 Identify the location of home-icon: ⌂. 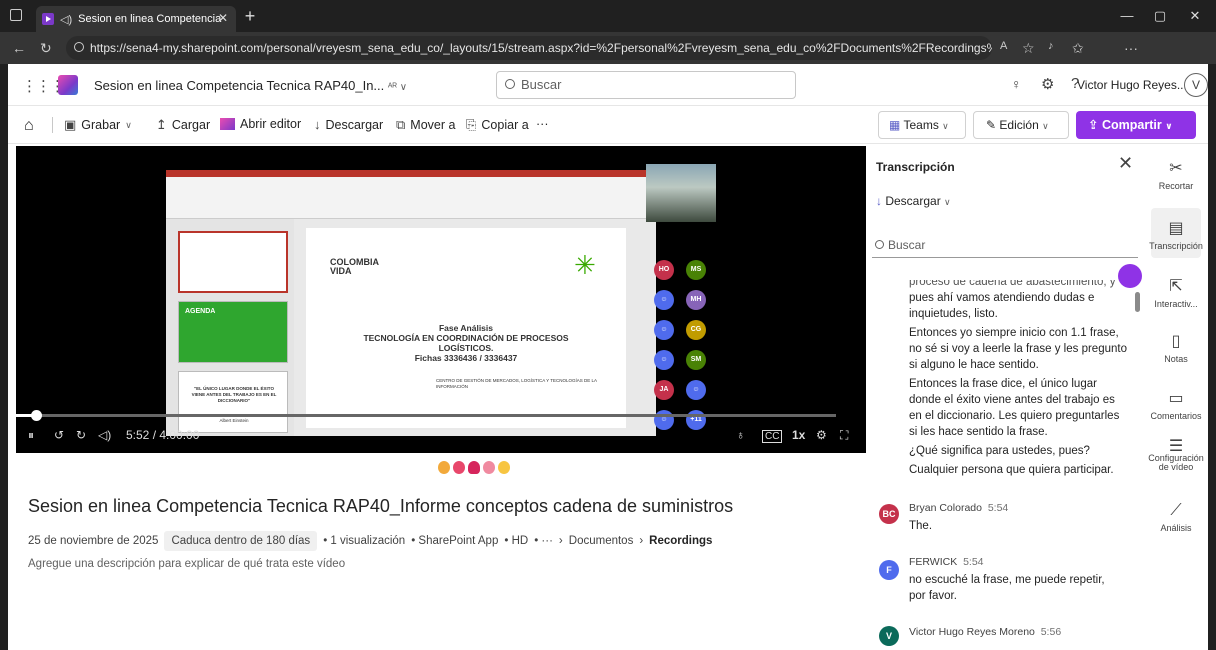
(29, 126).